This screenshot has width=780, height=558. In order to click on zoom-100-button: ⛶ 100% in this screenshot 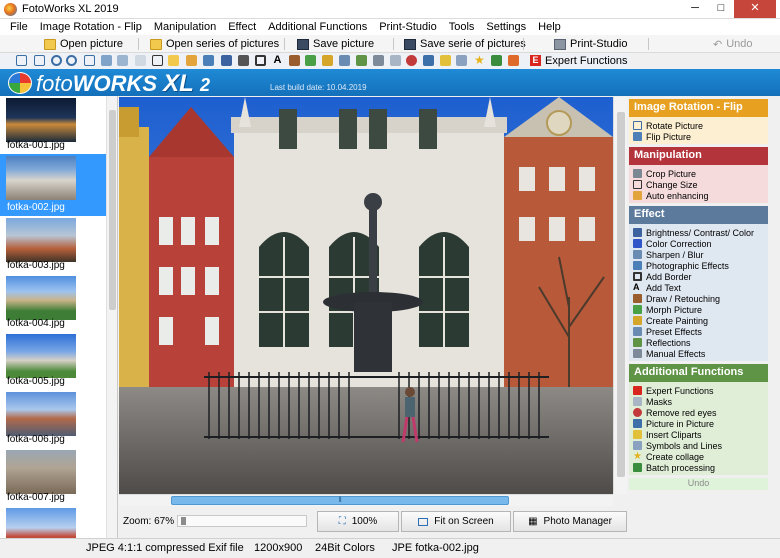, I will do `click(358, 521)`.